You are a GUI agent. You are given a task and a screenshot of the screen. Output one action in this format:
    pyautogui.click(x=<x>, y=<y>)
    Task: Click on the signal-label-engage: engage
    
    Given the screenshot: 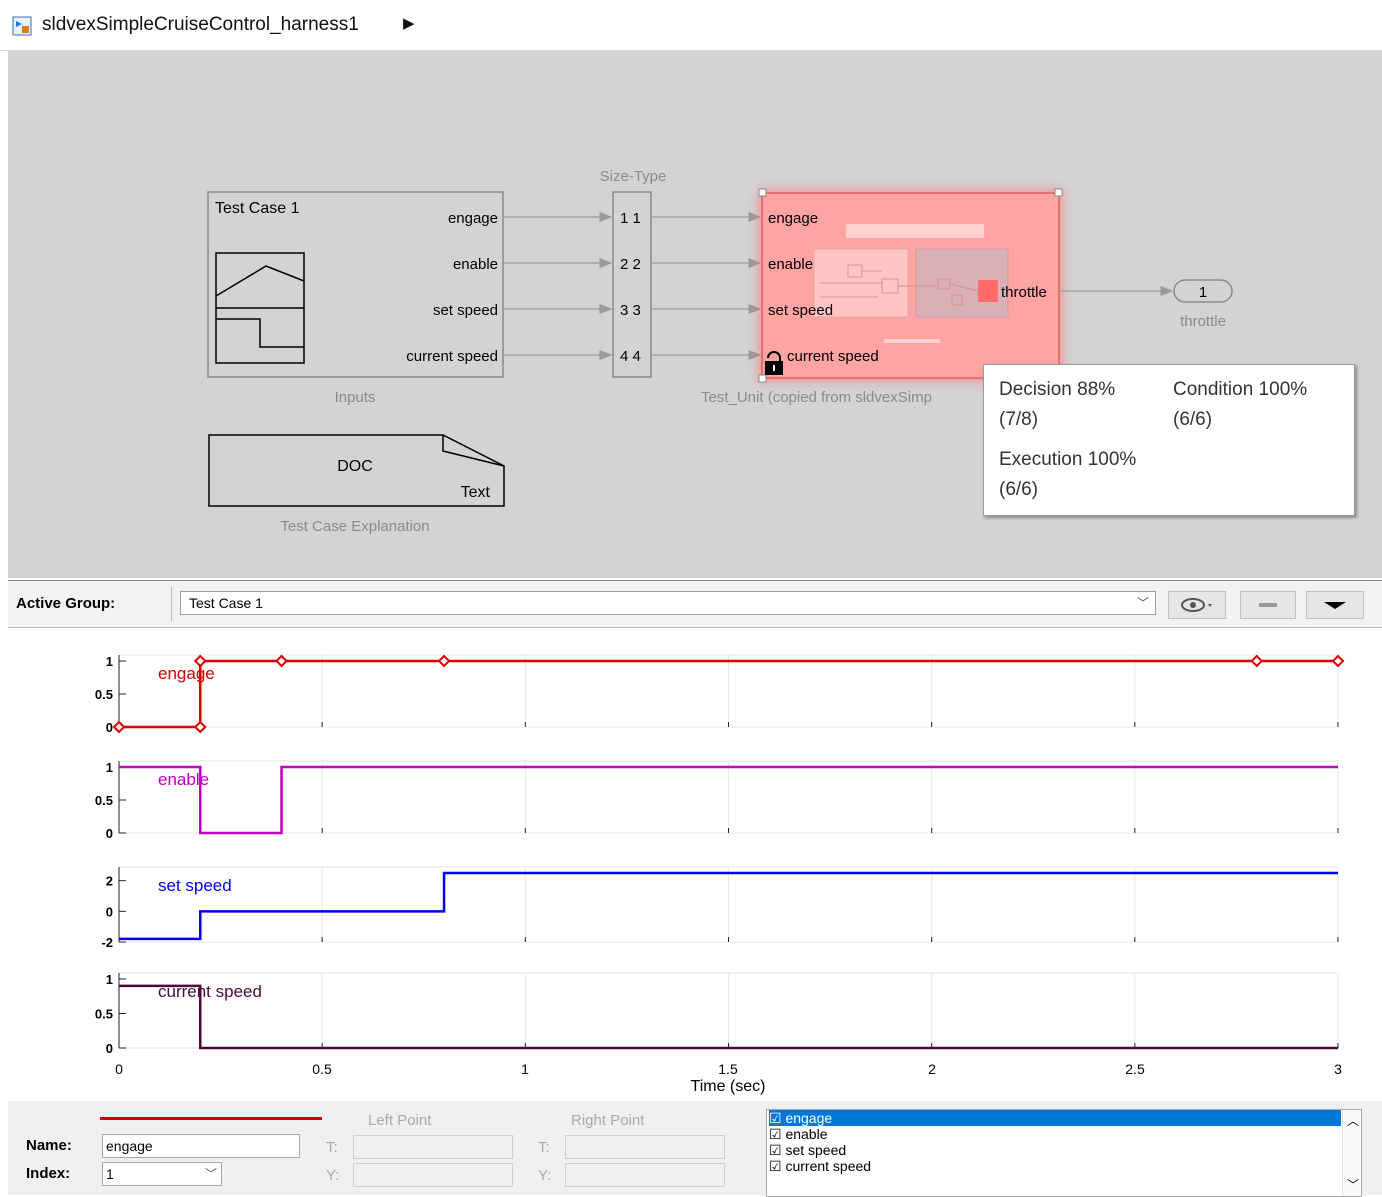 What is the action you would take?
    pyautogui.click(x=186, y=673)
    